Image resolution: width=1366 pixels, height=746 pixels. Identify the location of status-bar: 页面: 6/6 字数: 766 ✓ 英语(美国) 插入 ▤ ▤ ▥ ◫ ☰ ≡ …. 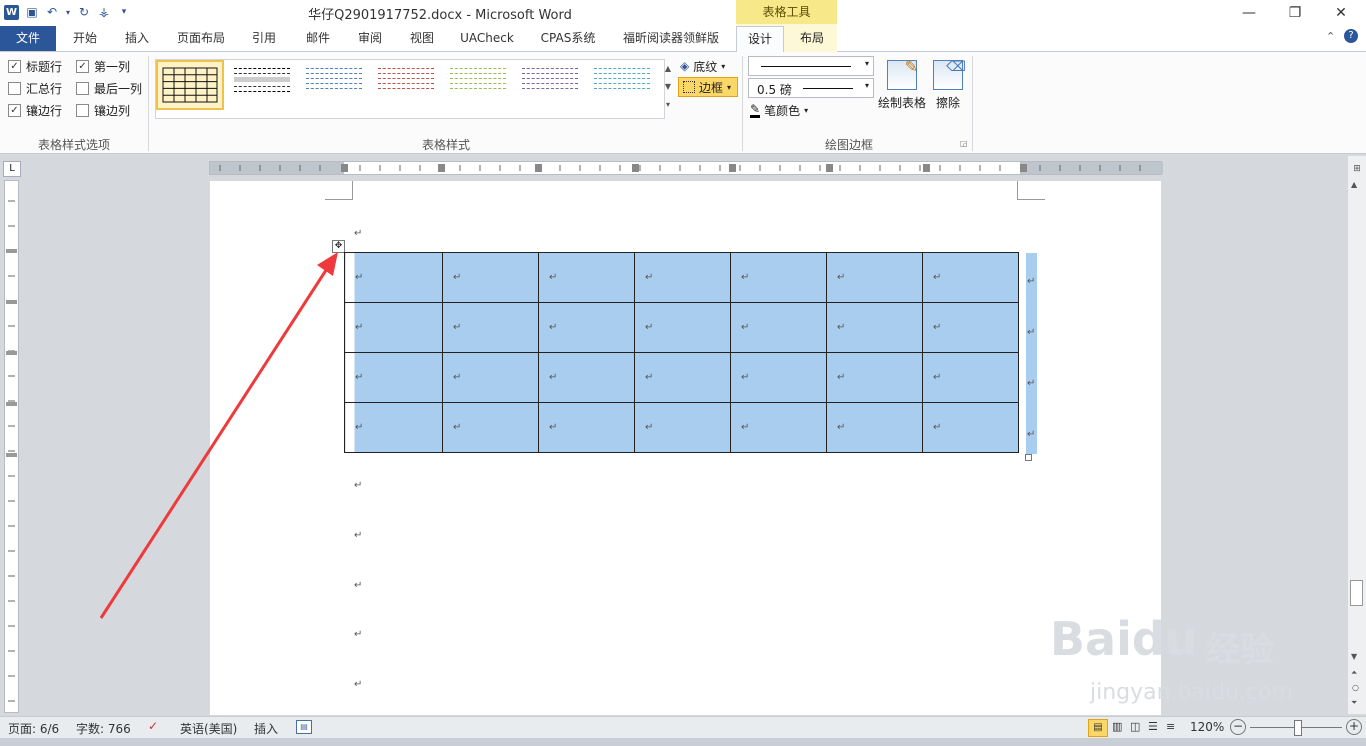
(683, 727).